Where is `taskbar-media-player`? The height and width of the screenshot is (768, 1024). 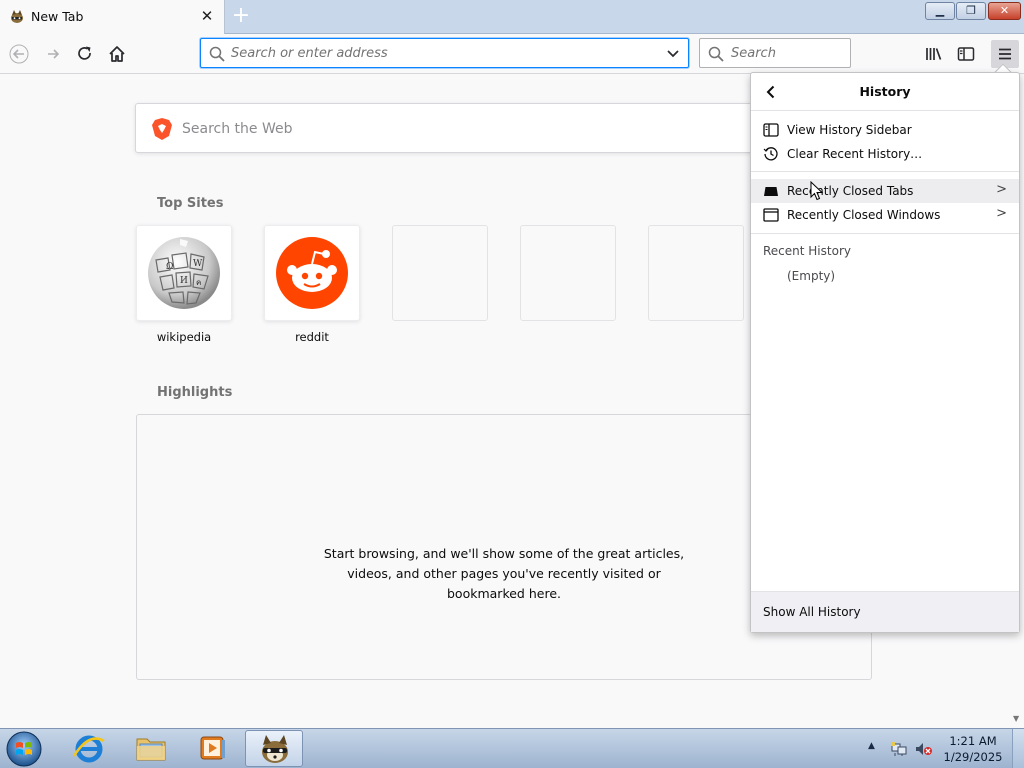
taskbar-media-player is located at coordinates (213, 748).